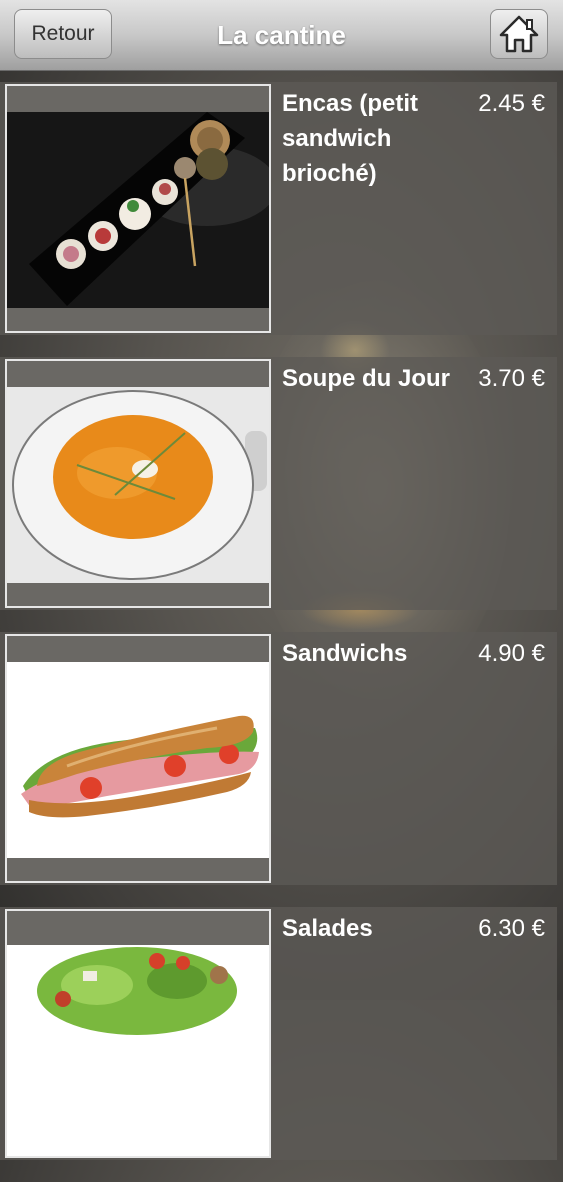 This screenshot has height=1182, width=563. What do you see at coordinates (345, 653) in the screenshot?
I see `menu-item-name: Sandwichs` at bounding box center [345, 653].